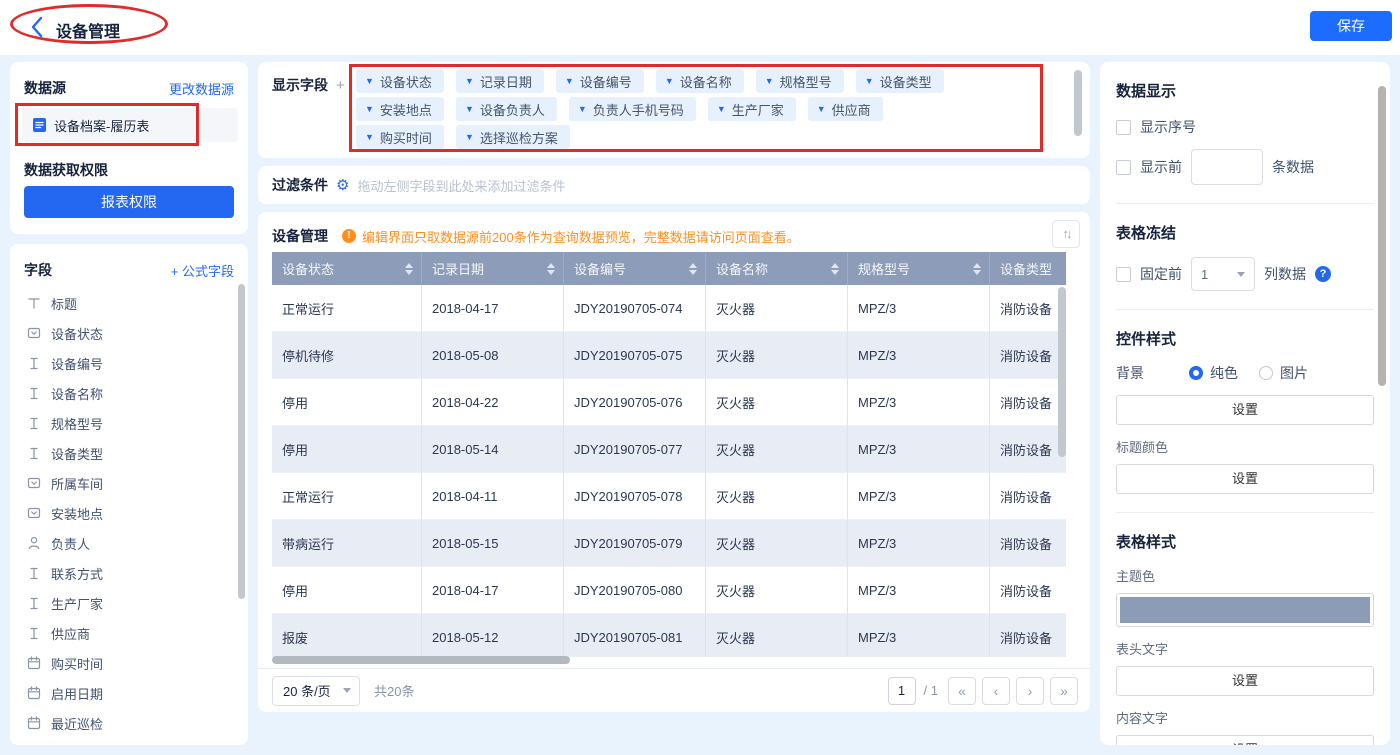 This screenshot has width=1400, height=755. I want to click on table-vertical-scrollbar, so click(1062, 372).